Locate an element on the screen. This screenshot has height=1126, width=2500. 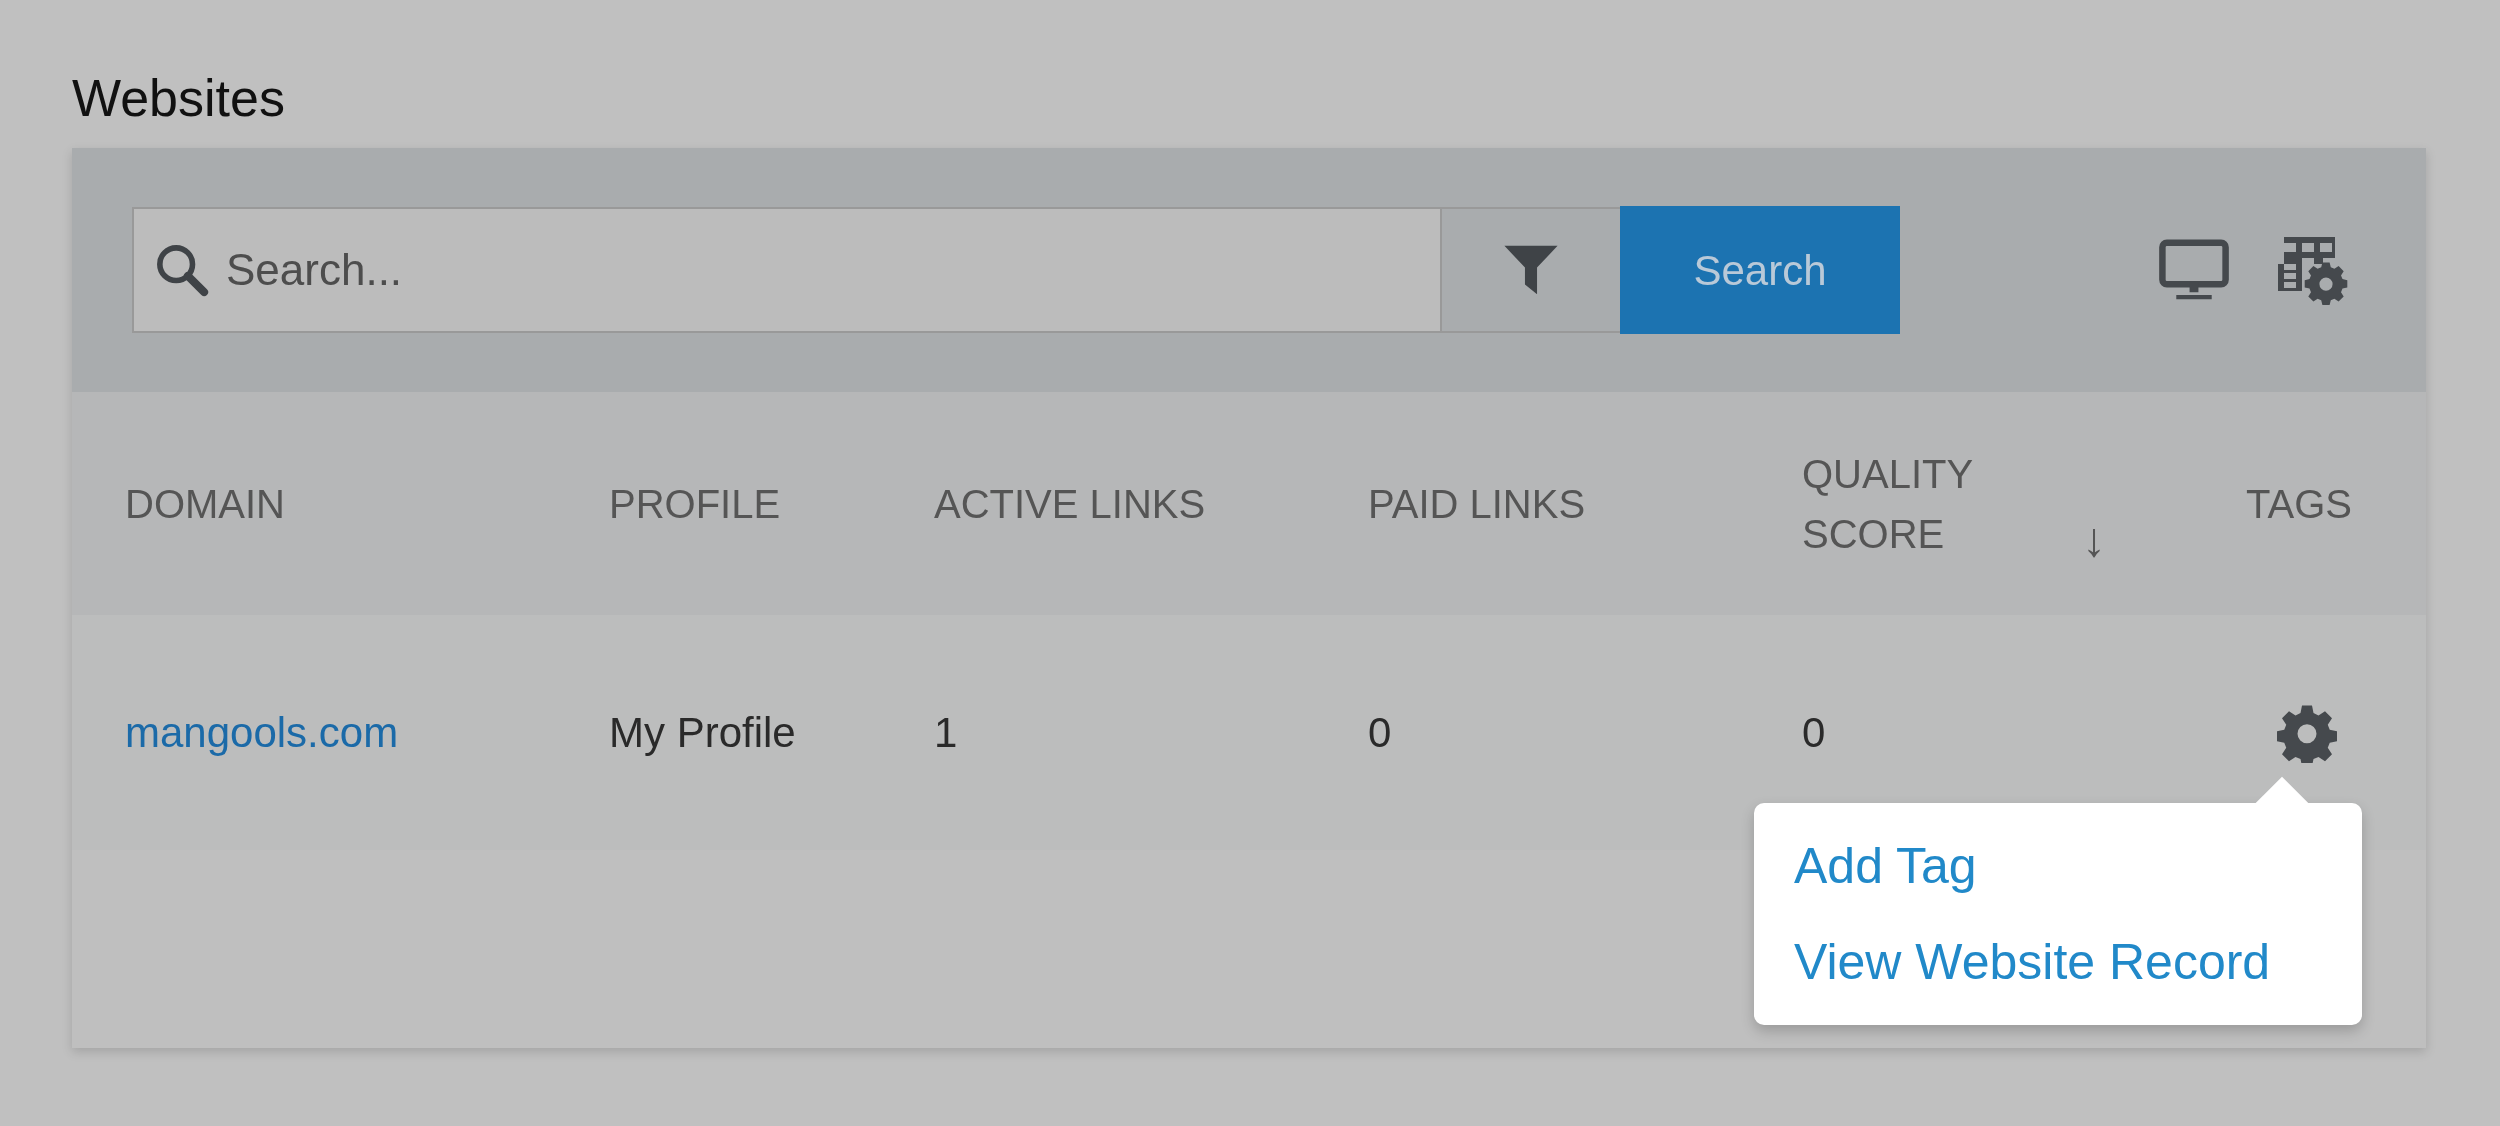
sort-arrow: ↓ is located at coordinates (2094, 539).